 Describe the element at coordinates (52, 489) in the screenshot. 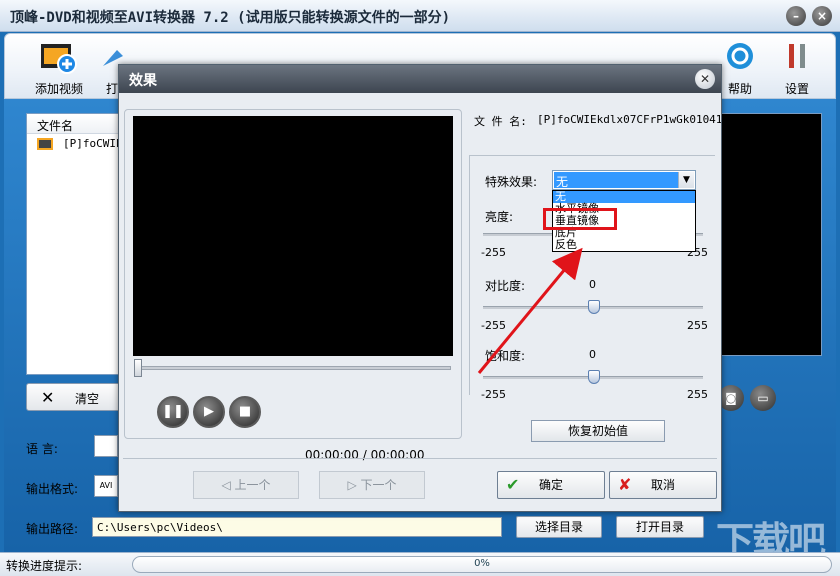

I see `output-format-label: 输出格式:` at that location.